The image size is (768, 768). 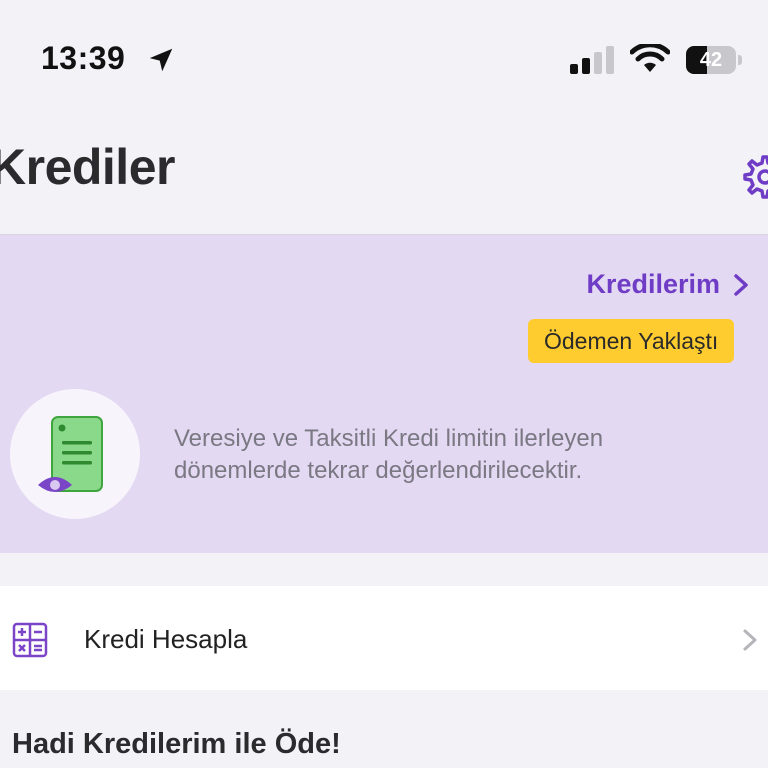 What do you see at coordinates (30, 640) in the screenshot?
I see `calculator-icon` at bounding box center [30, 640].